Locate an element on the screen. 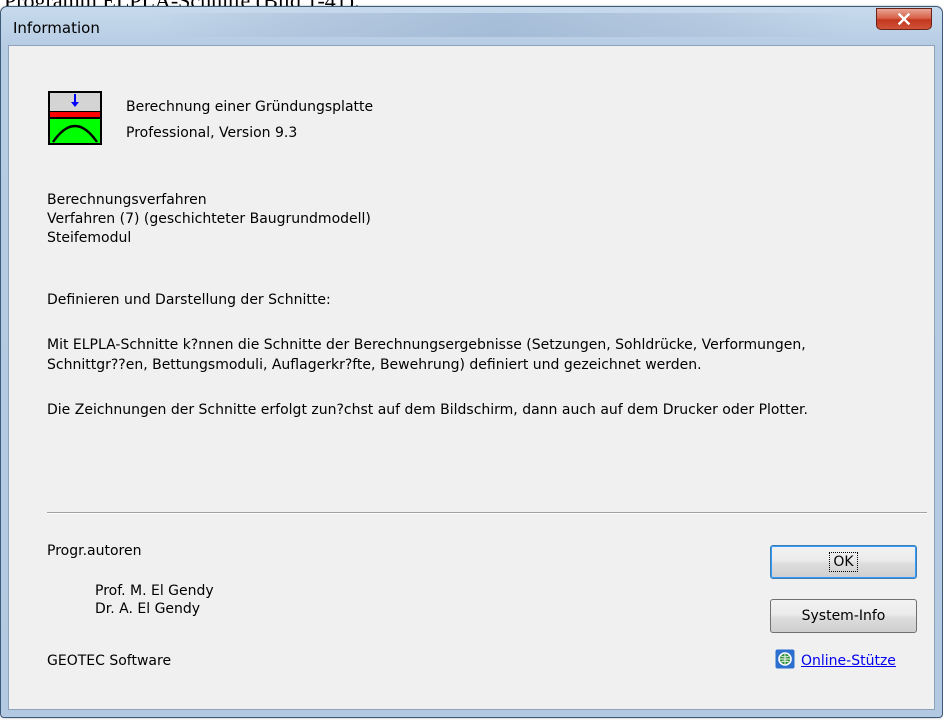  close-icon is located at coordinates (904, 19).